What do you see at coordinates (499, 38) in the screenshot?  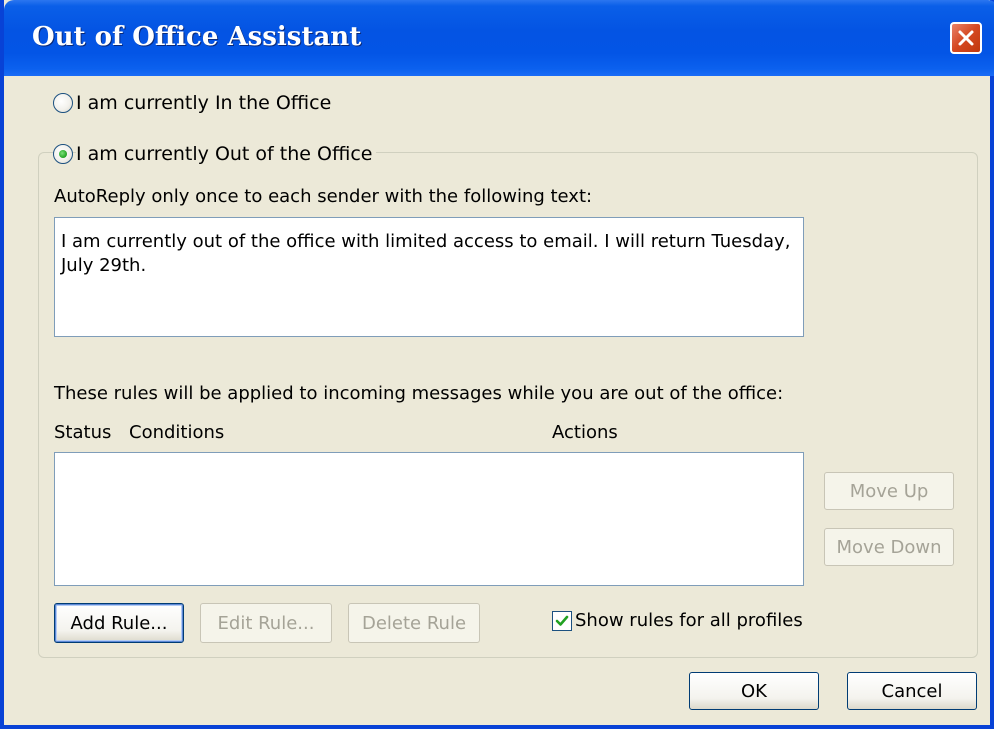 I see `title-bar: Out of Office Assistant` at bounding box center [499, 38].